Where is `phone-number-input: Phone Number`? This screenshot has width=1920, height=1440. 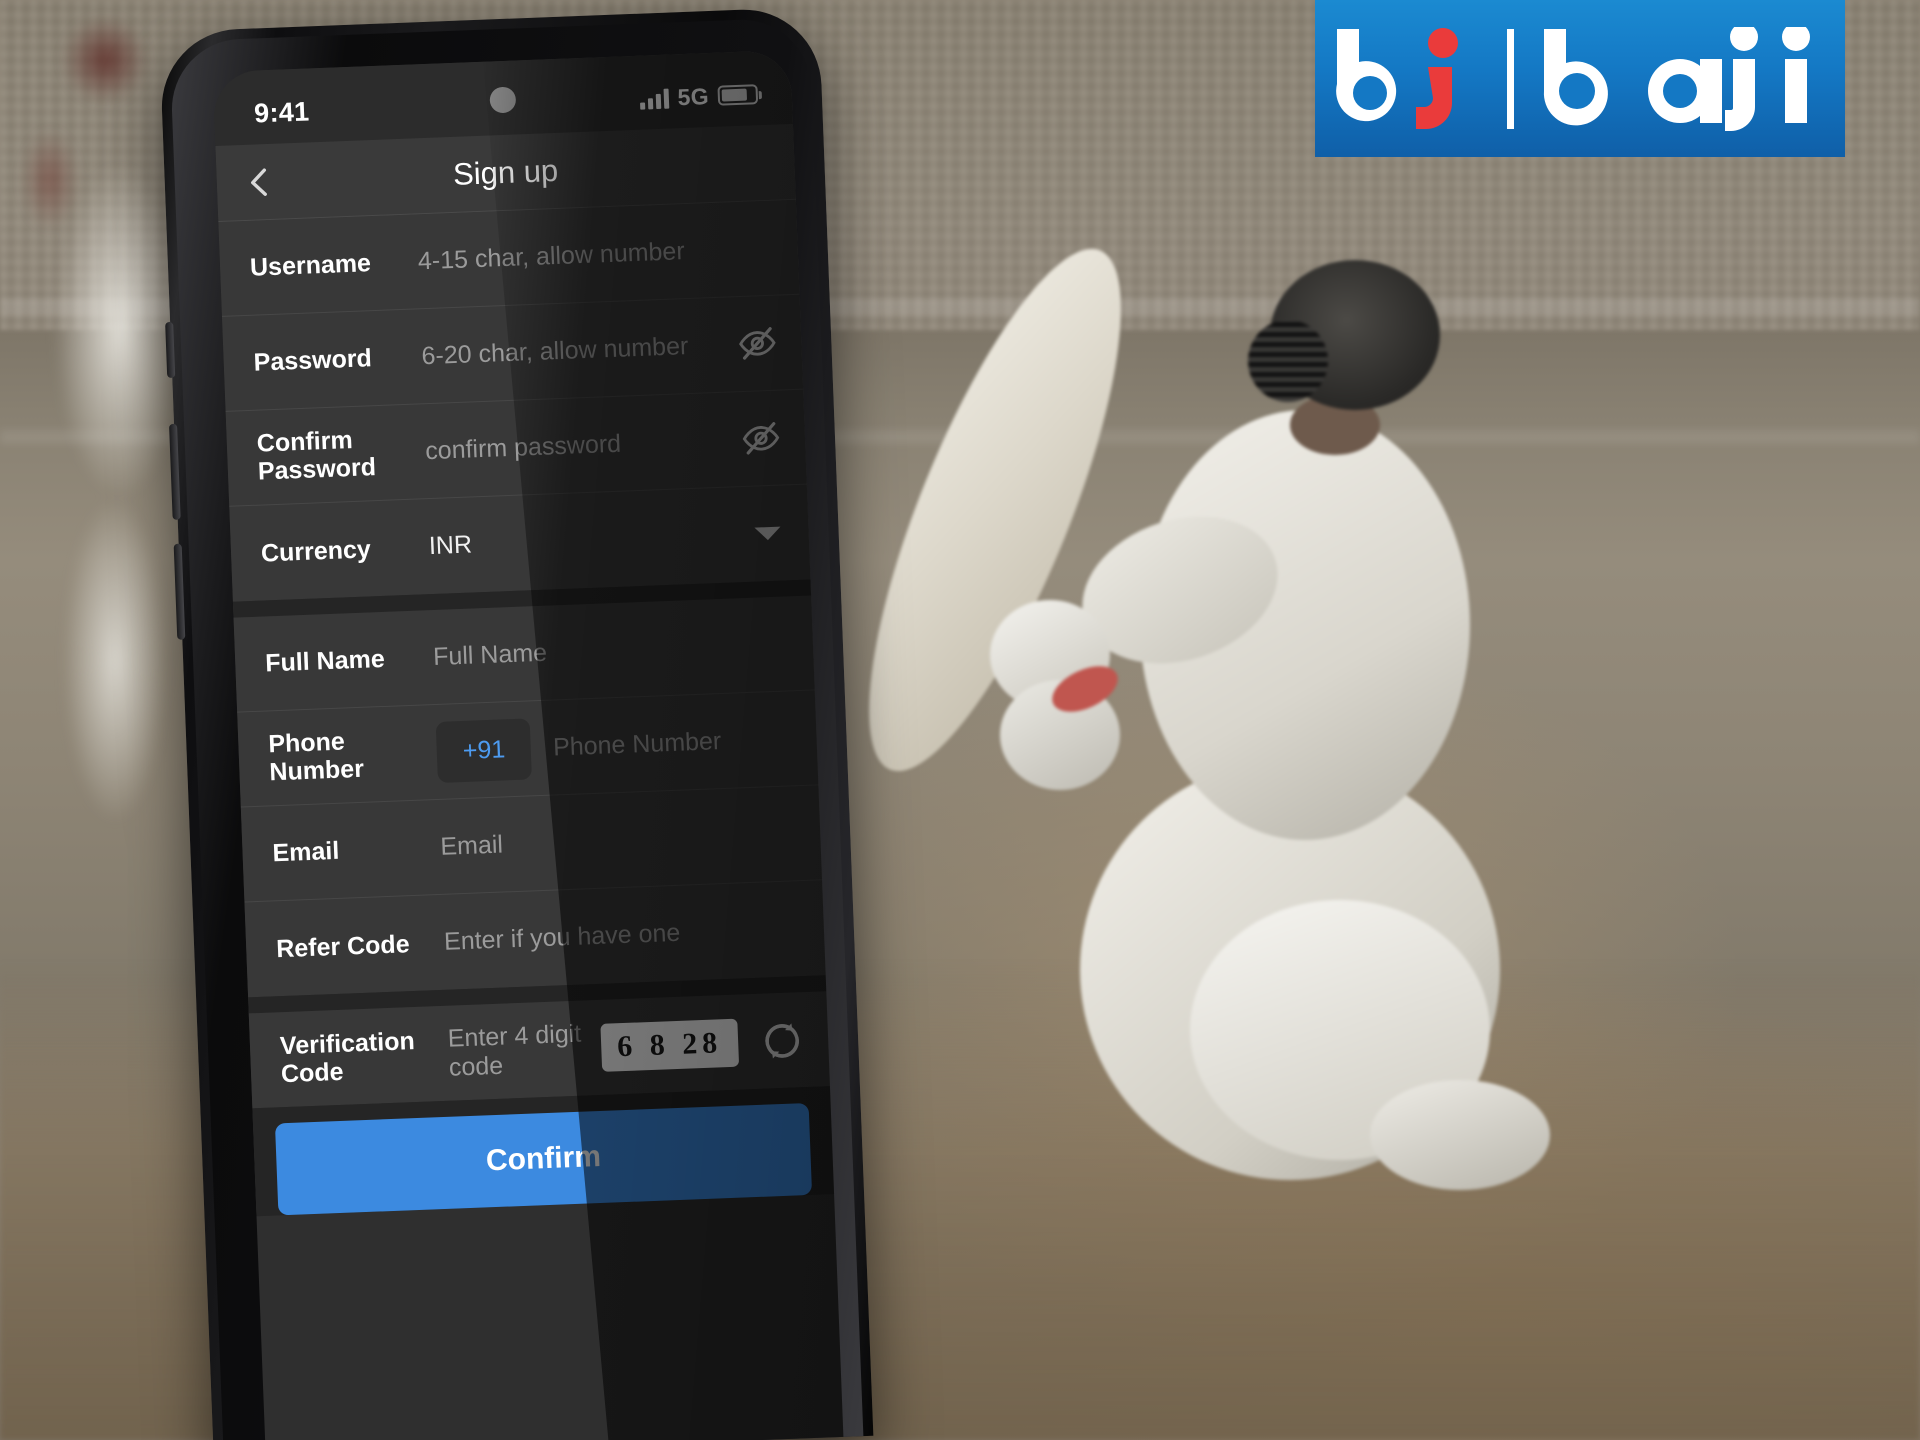
phone-number-input: Phone Number is located at coordinates (673, 743).